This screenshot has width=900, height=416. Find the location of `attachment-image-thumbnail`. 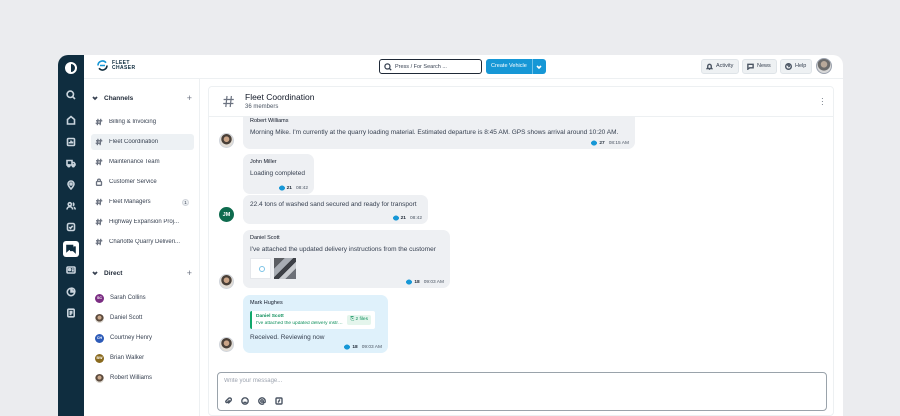

attachment-image-thumbnail is located at coordinates (285, 268).